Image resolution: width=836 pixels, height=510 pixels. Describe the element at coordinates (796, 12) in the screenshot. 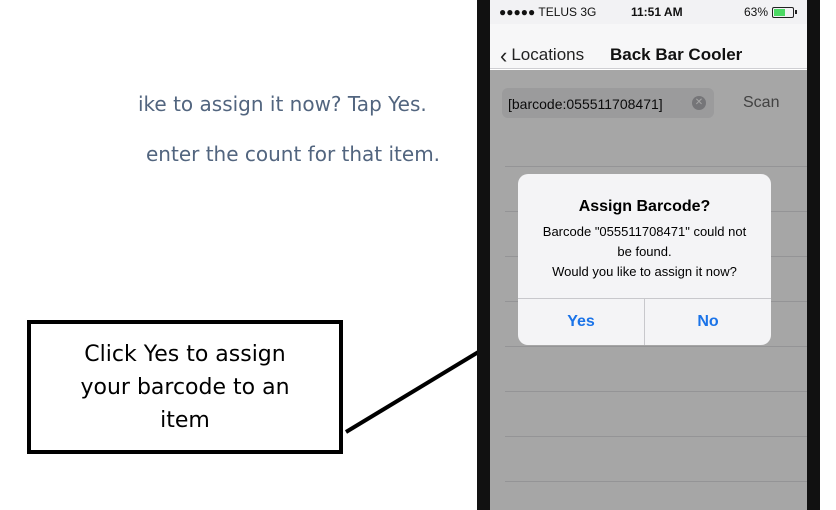

I see `battery-tip` at that location.